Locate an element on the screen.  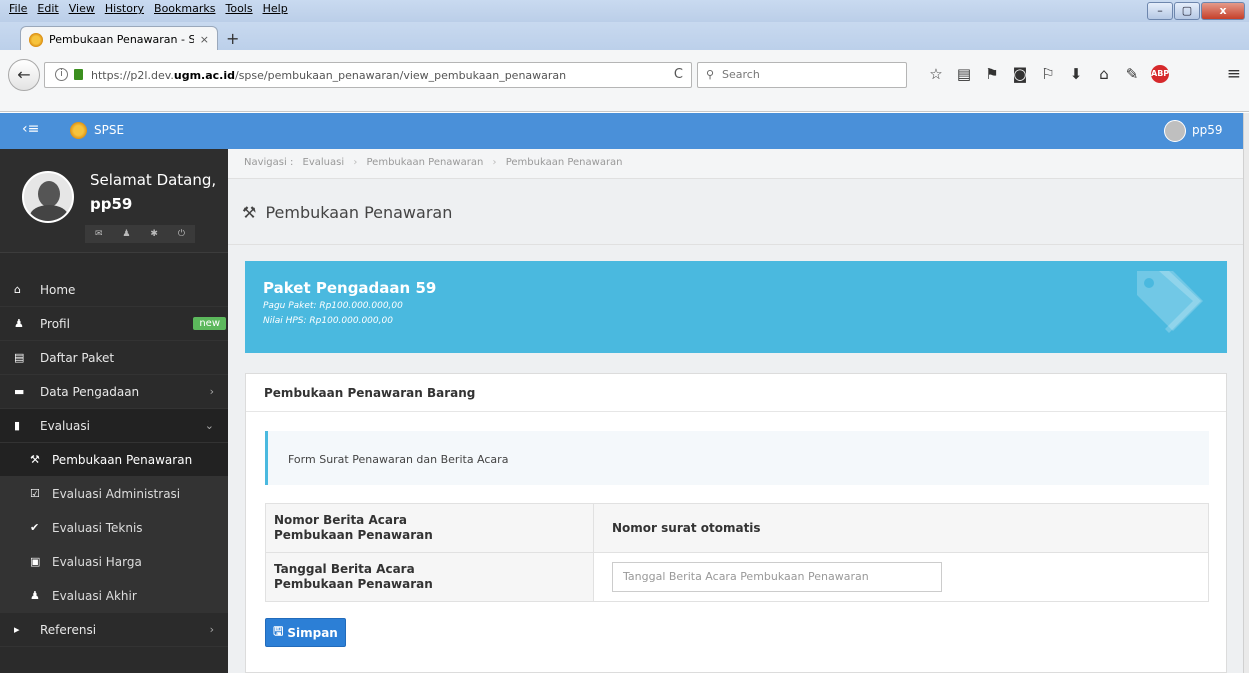
new-badge: new is located at coordinates (209, 323).